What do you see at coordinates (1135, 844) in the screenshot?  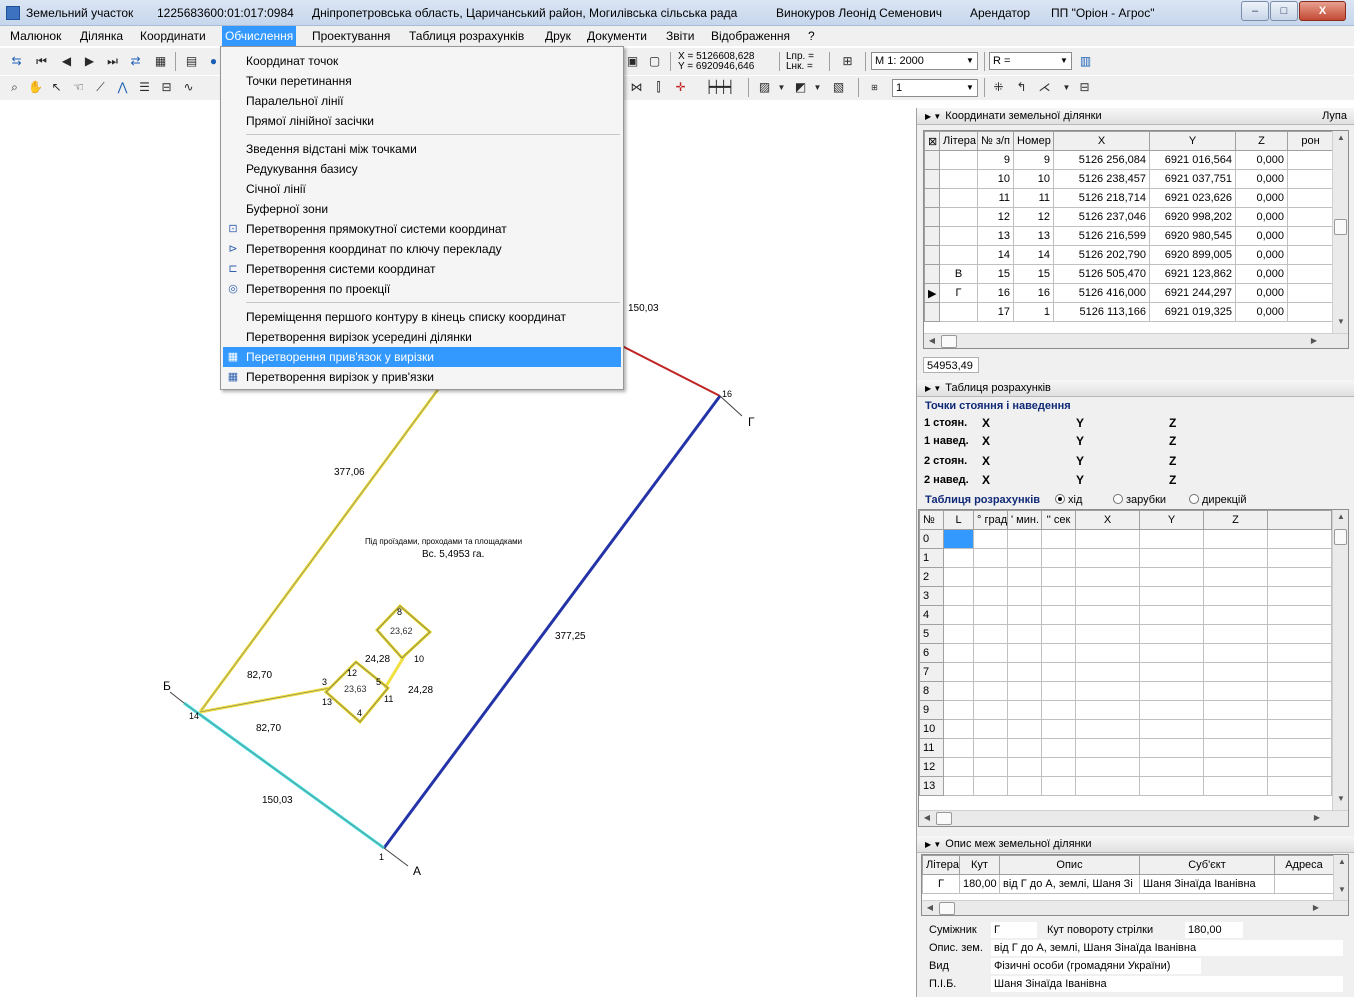 I see `bounds-panel-header: ▶ ▼ Опис меж земельної ділянки` at bounding box center [1135, 844].